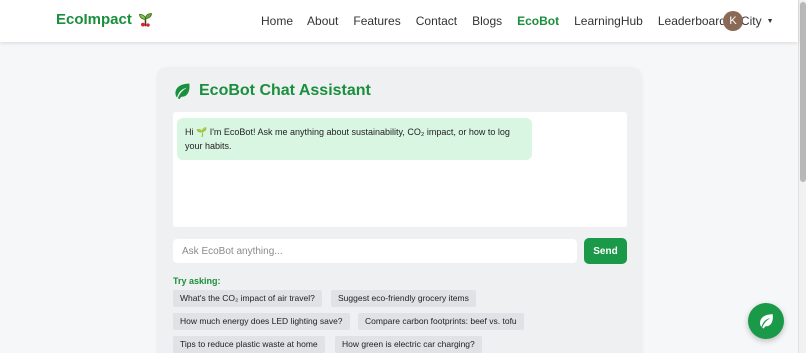 Image resolution: width=806 pixels, height=353 pixels. I want to click on suggestion-chip: How green is electric car charging?, so click(408, 344).